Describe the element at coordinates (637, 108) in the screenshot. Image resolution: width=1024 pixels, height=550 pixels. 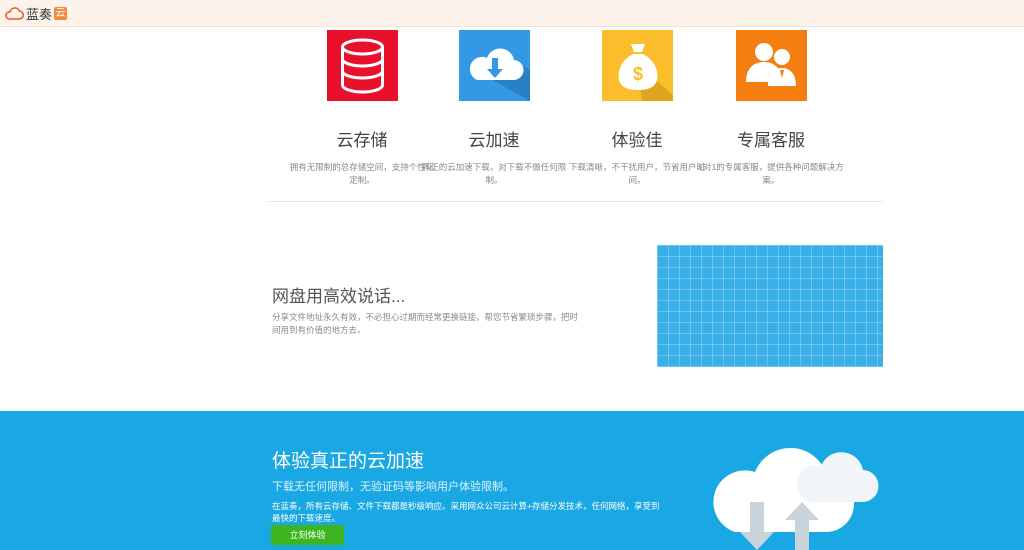
I see `feature-experience: $ 体验佳 下载清晰，不干扰用户，节省用户时间。` at that location.